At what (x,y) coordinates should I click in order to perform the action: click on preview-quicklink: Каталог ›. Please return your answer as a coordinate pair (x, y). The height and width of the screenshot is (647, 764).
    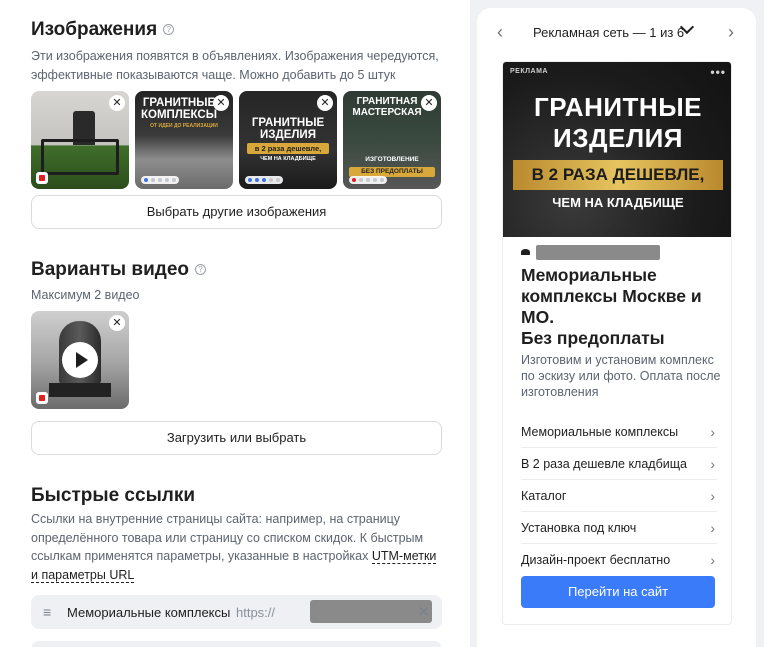
    Looking at the image, I should click on (619, 496).